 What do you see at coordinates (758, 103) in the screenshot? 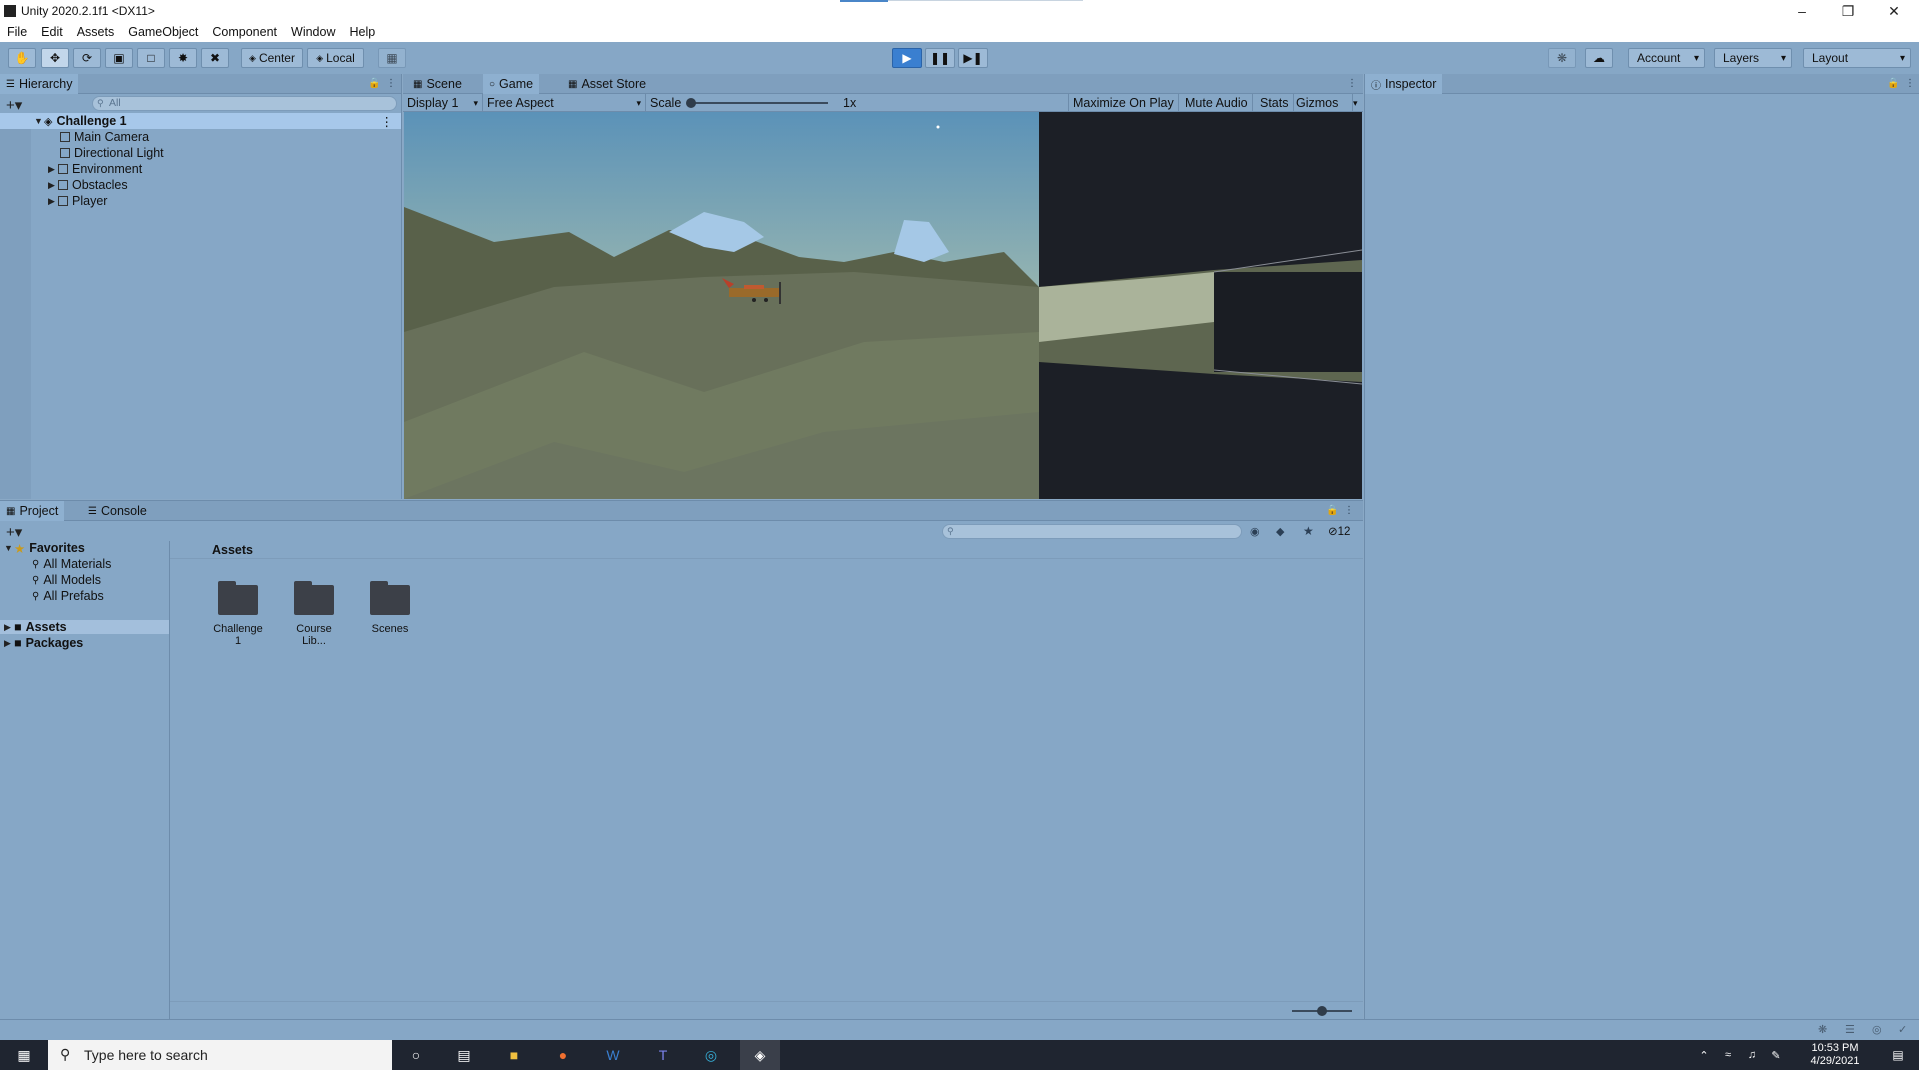
I see `scale-slider-track` at bounding box center [758, 103].